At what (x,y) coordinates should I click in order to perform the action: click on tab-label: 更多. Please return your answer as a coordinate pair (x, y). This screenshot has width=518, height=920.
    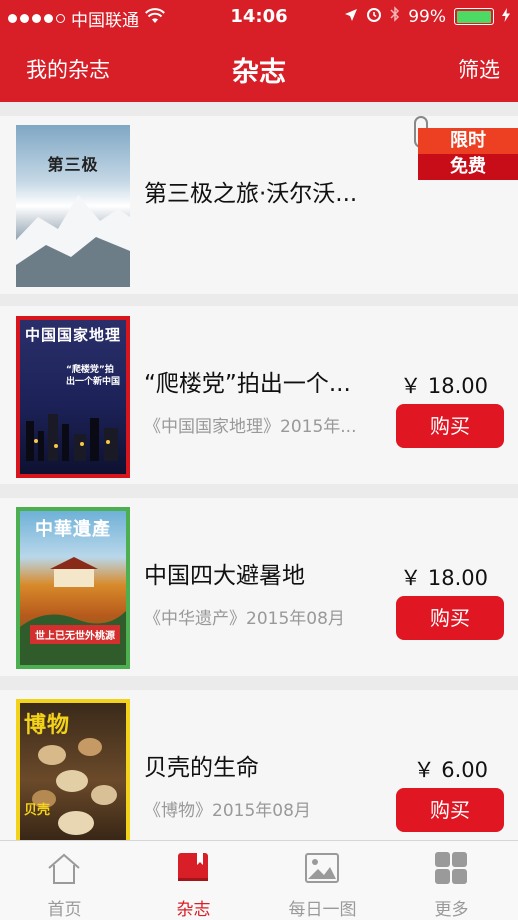
    Looking at the image, I should click on (451, 910).